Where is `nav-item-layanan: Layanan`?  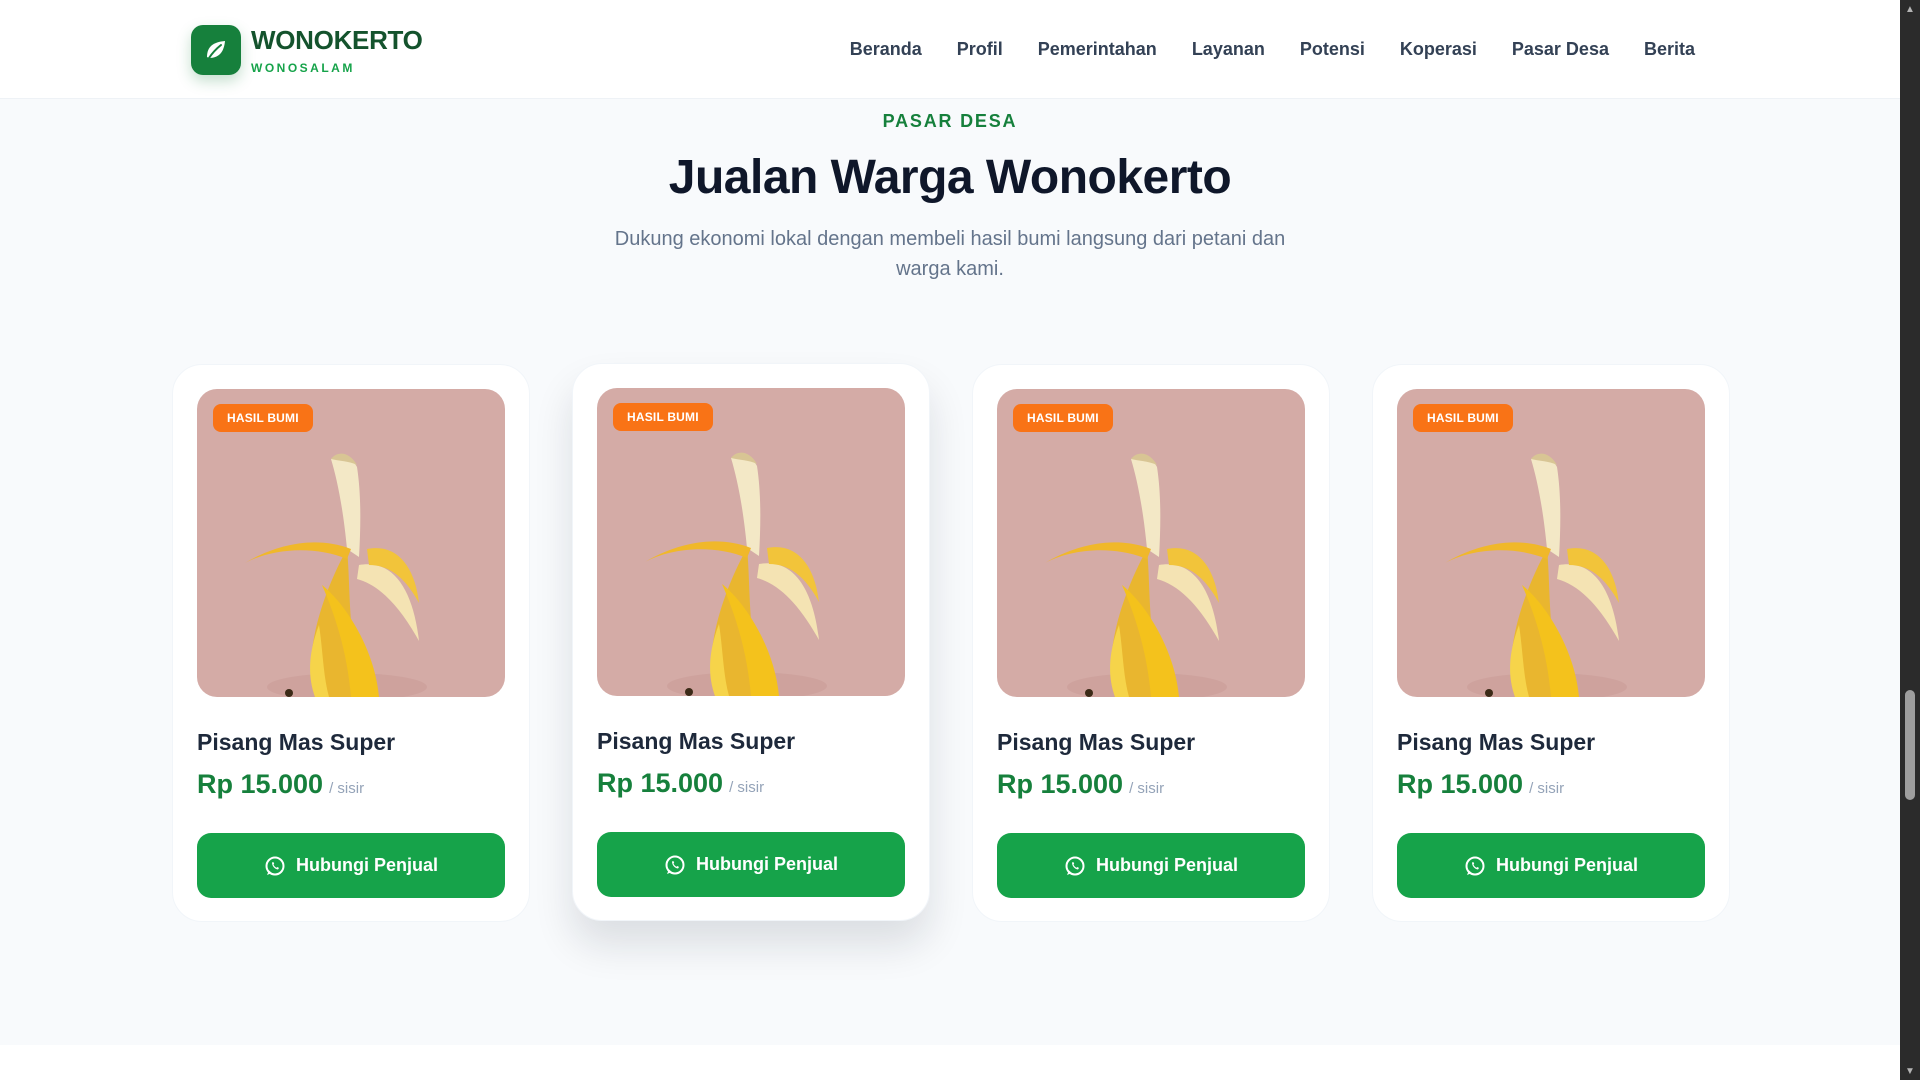
nav-item-layanan: Layanan is located at coordinates (1228, 49).